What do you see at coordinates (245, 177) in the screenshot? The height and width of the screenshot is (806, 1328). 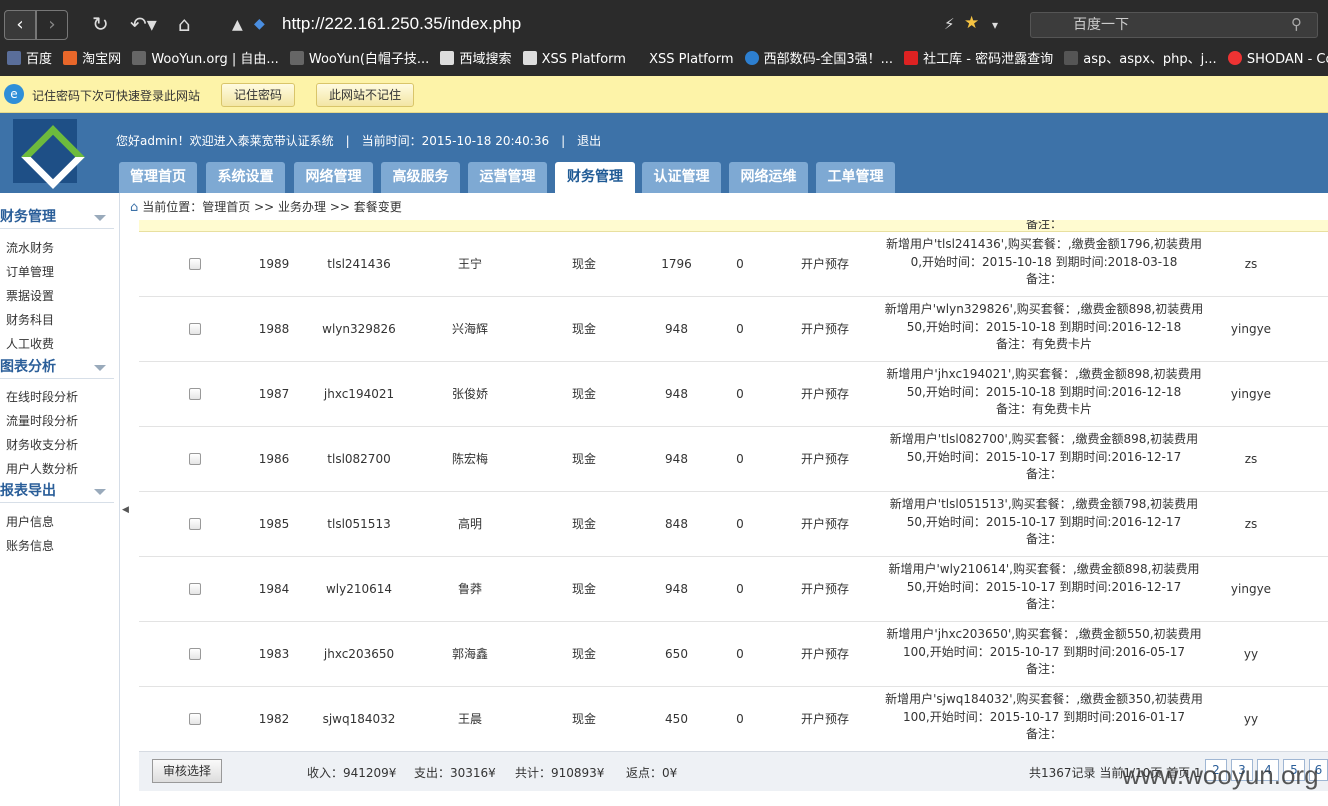 I see `tab-system: 系统设置` at bounding box center [245, 177].